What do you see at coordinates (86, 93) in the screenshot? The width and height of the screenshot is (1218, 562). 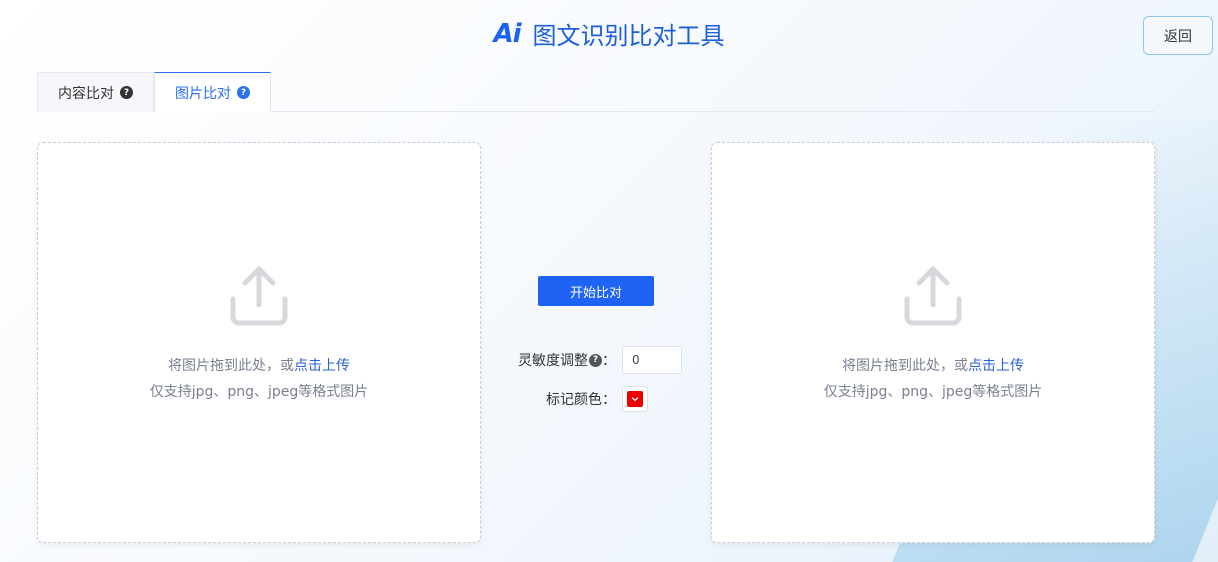 I see `tab-label: 内容比对` at bounding box center [86, 93].